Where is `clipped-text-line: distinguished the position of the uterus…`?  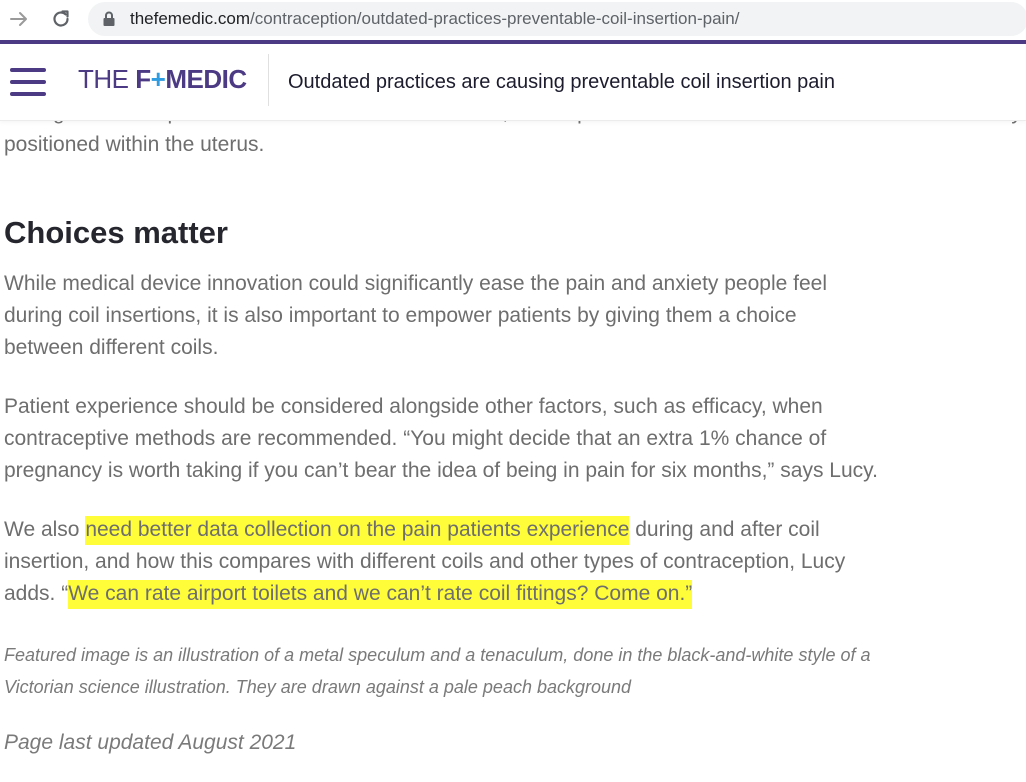
clipped-text-line: distinguished the position of the uterus… is located at coordinates (513, 125).